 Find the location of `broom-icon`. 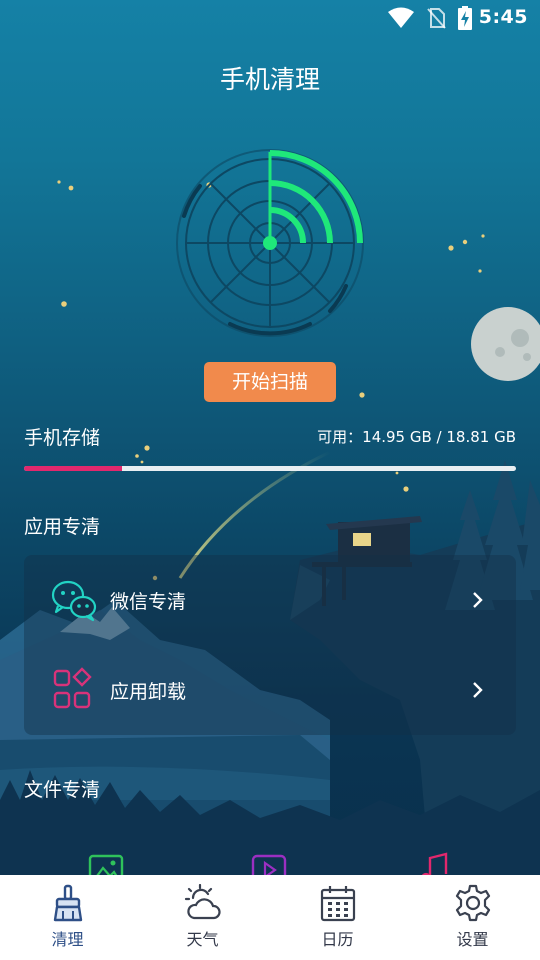

broom-icon is located at coordinates (67, 903).